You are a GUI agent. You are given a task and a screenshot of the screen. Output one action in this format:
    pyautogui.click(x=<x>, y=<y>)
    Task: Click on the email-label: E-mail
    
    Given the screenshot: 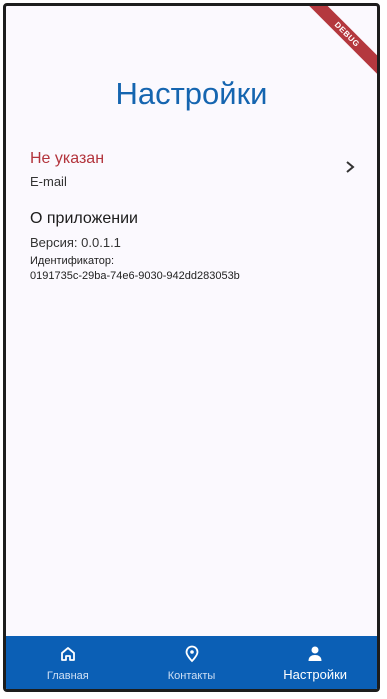 What is the action you would take?
    pyautogui.click(x=48, y=181)
    